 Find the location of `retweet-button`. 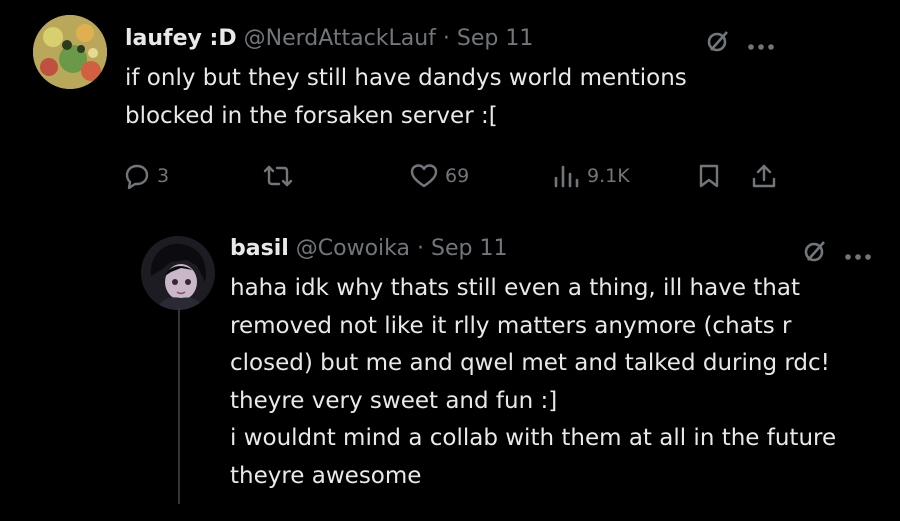

retweet-button is located at coordinates (278, 176).